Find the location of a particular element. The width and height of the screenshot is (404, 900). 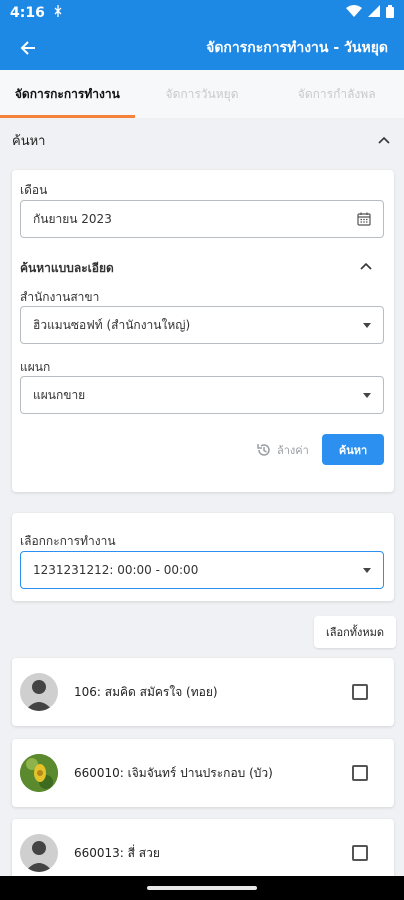

list-item: 660010: เจิมจันทร์ ปานประกอบ (บัว) is located at coordinates (203, 773).